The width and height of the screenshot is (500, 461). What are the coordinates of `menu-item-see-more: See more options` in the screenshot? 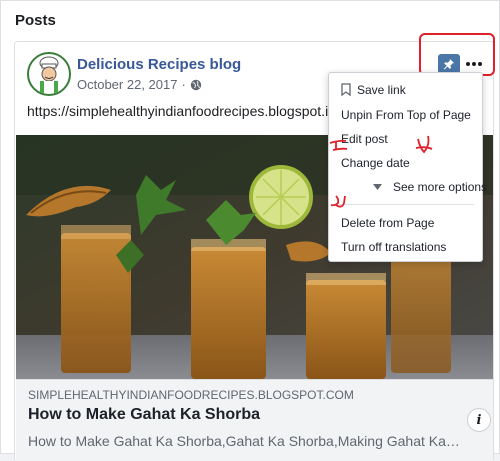 It's located at (440, 187).